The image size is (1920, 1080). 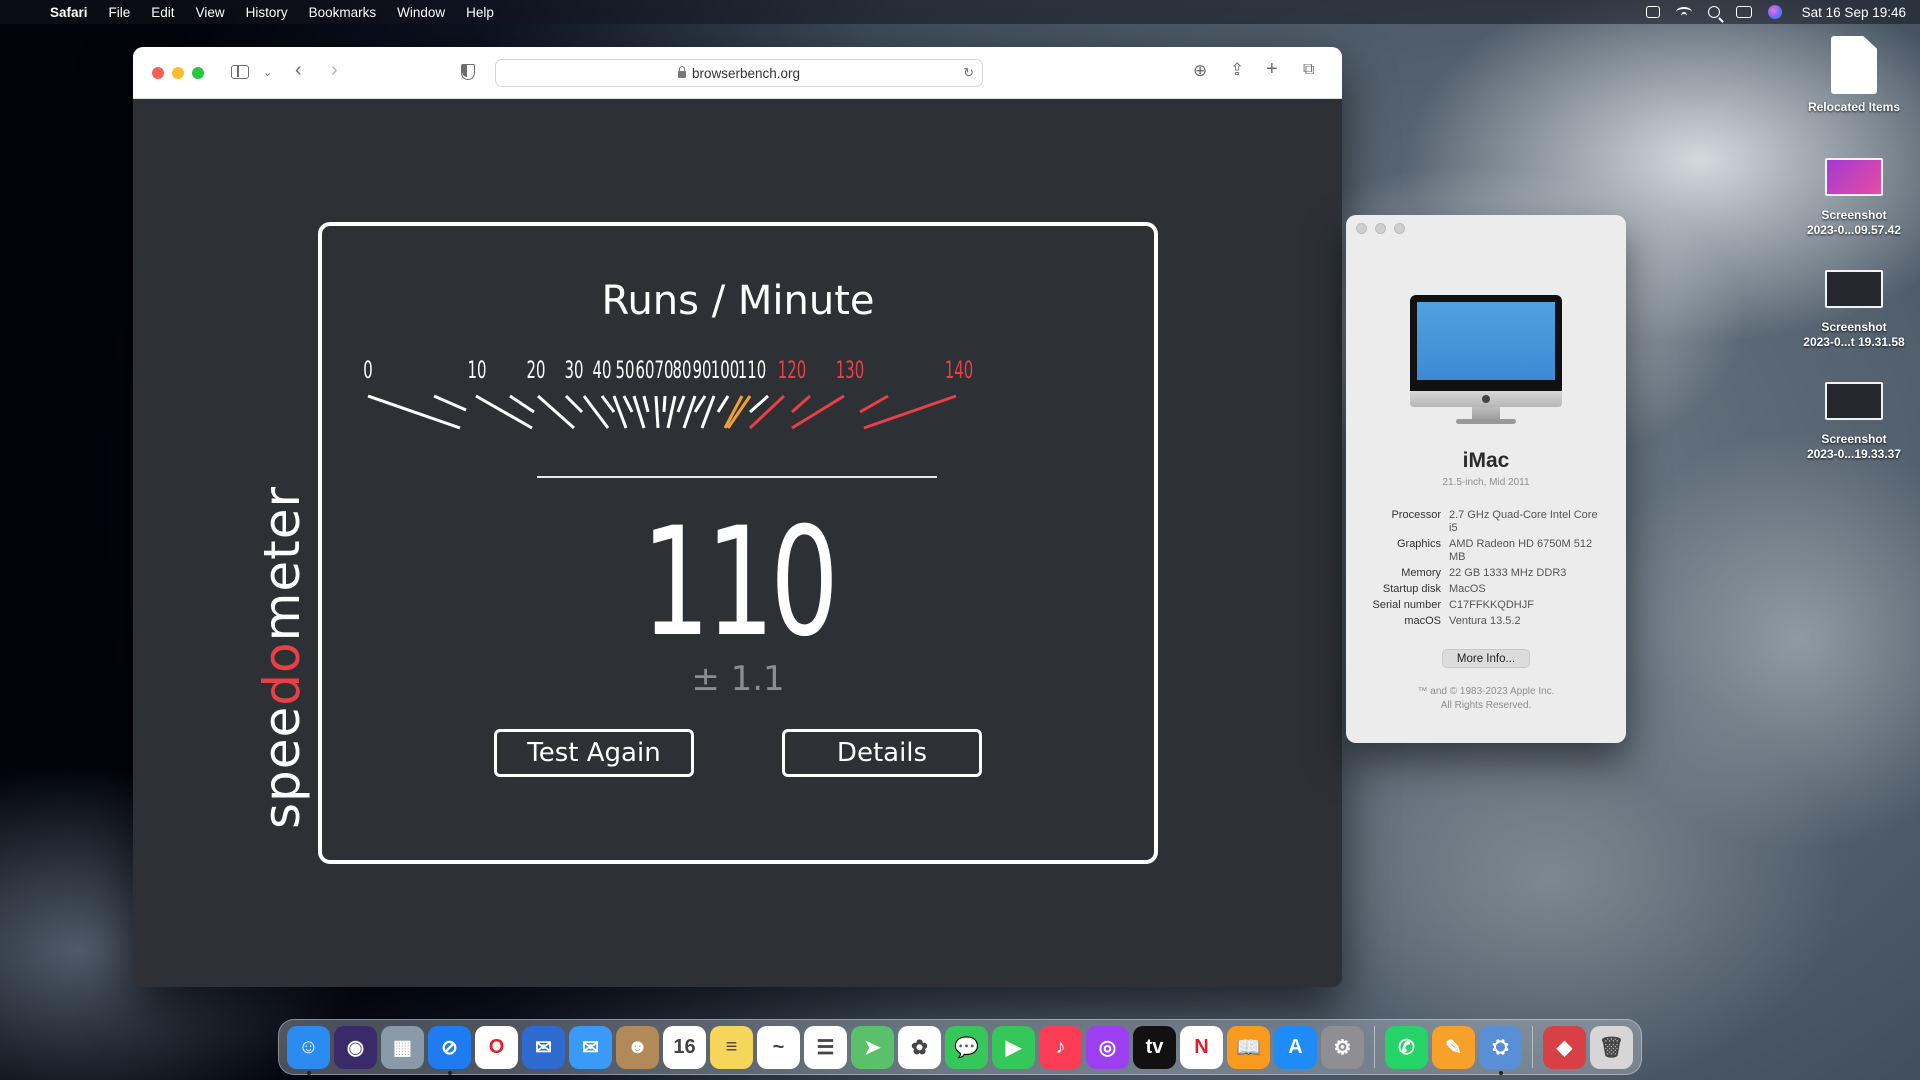 What do you see at coordinates (637, 1047) in the screenshot?
I see `contacts-icon: ☻` at bounding box center [637, 1047].